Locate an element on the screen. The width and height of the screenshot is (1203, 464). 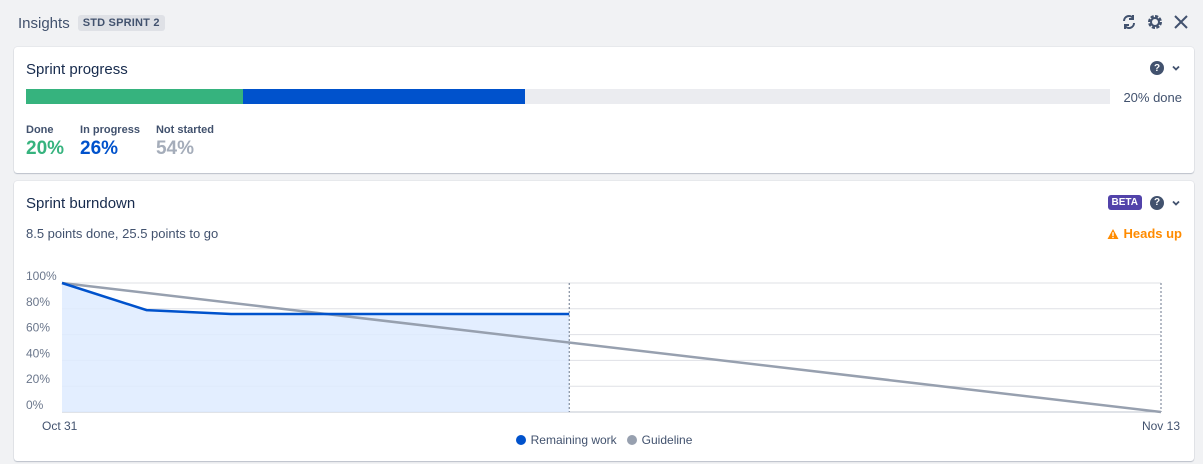
stat-value: 20% is located at coordinates (45, 148).